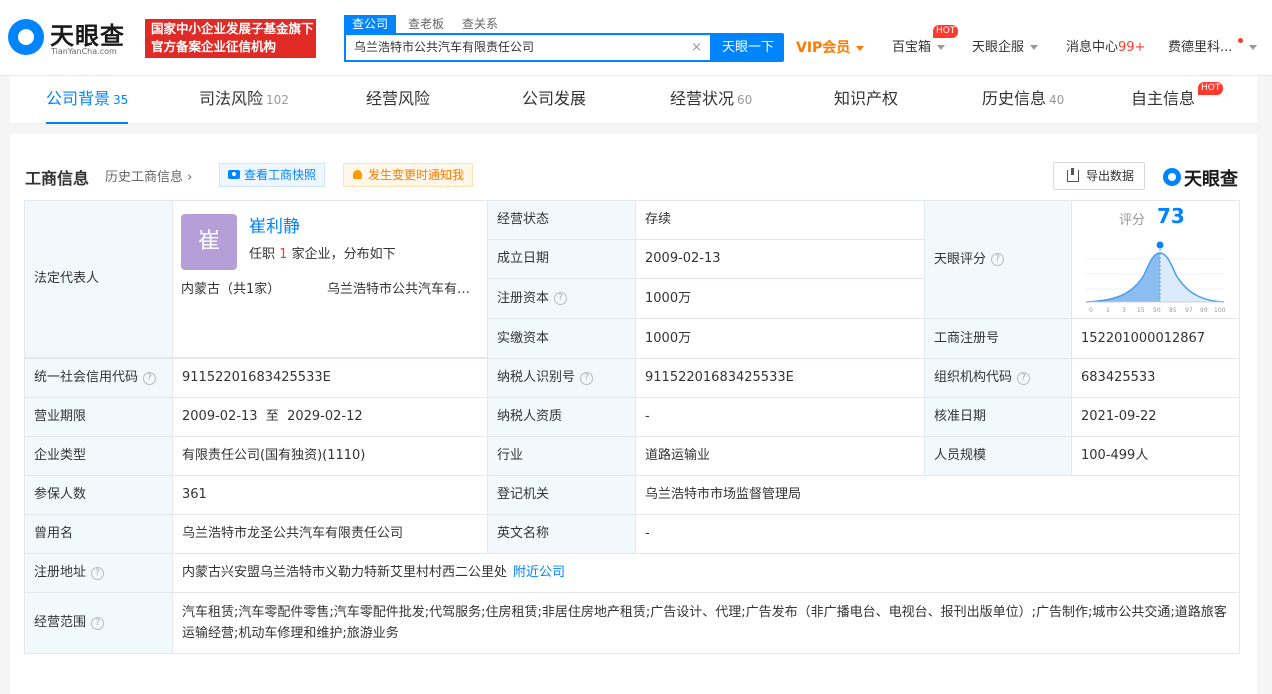 The image size is (1272, 694). I want to click on industry-value: 道路运输业, so click(780, 456).